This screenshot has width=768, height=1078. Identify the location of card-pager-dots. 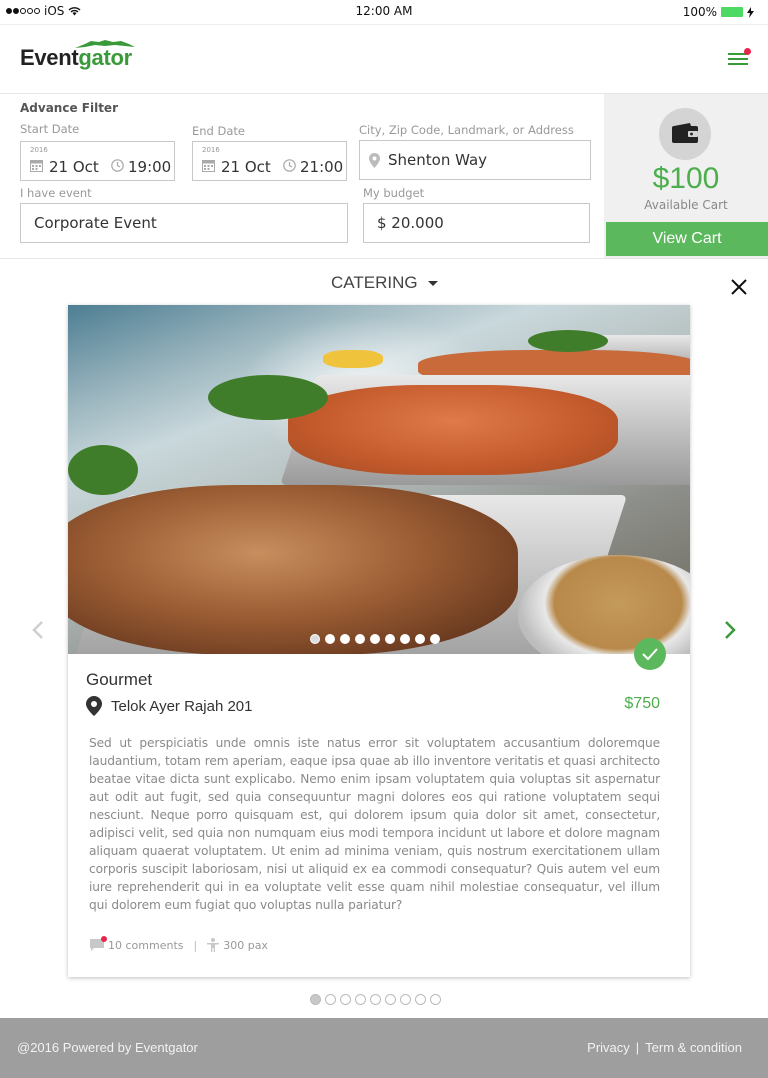
(375, 999).